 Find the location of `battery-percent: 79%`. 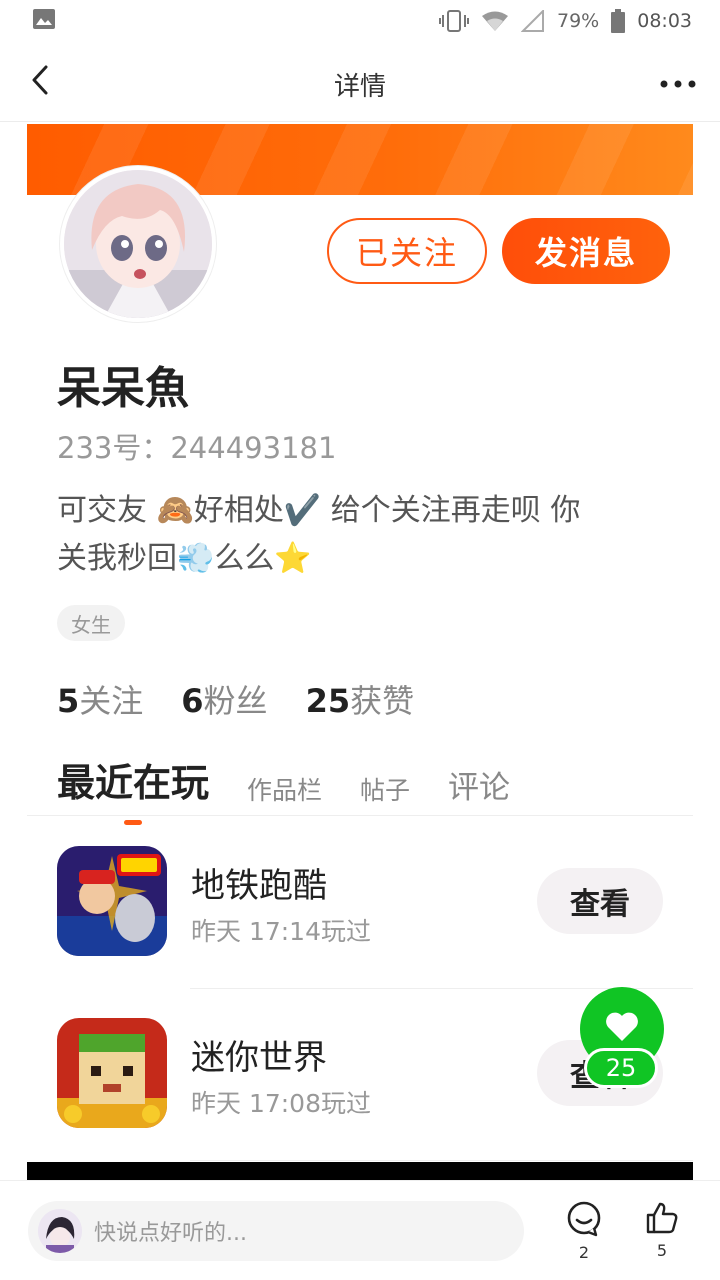

battery-percent: 79% is located at coordinates (578, 21).